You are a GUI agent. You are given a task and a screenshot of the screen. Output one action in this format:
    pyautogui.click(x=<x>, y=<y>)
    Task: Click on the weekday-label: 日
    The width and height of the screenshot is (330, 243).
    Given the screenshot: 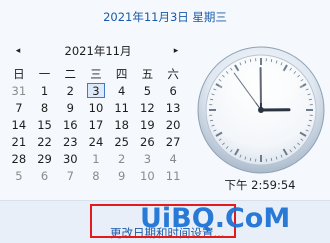 What is the action you would take?
    pyautogui.click(x=19, y=74)
    